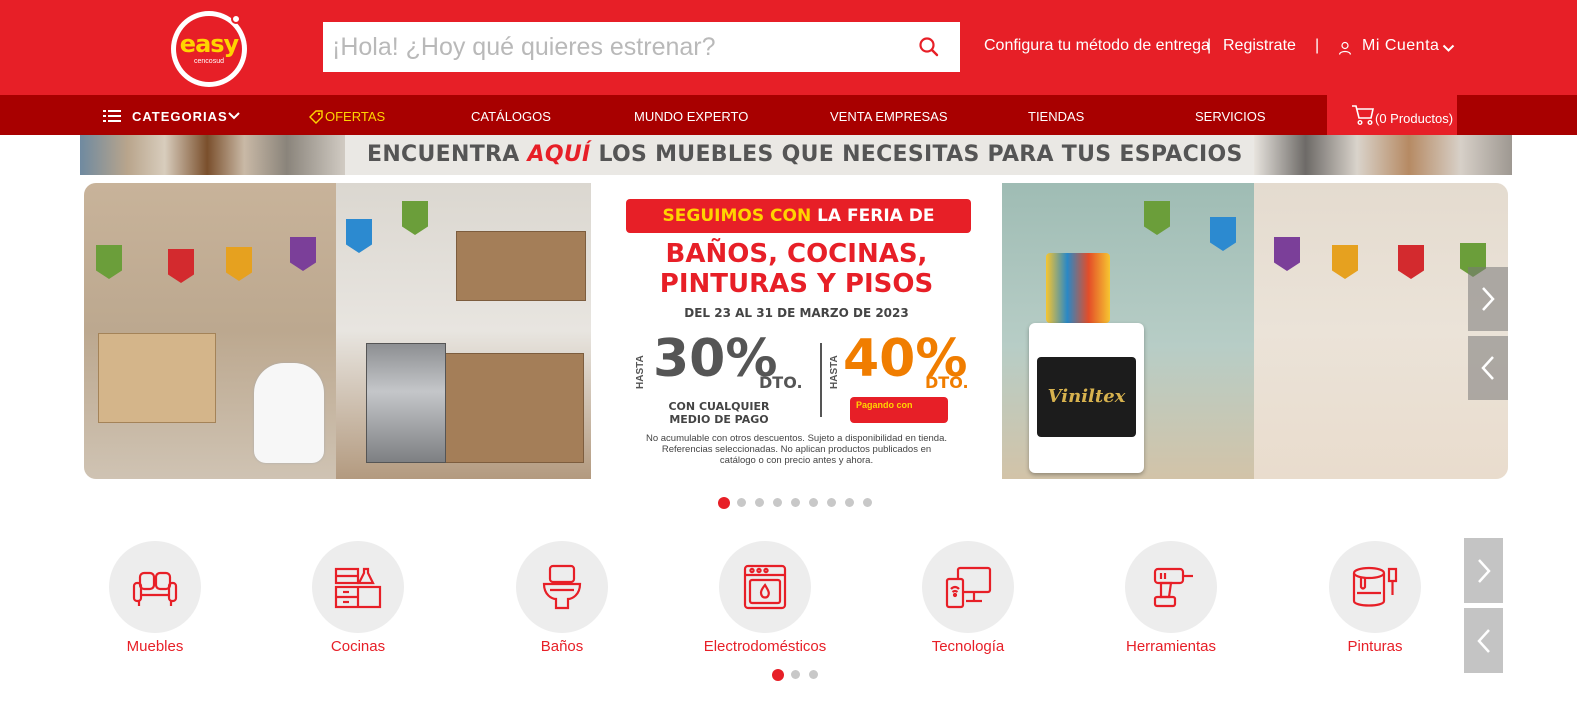 This screenshot has height=709, width=1577. Describe the element at coordinates (180, 116) in the screenshot. I see `categories-label: CATEGORIAS` at that location.